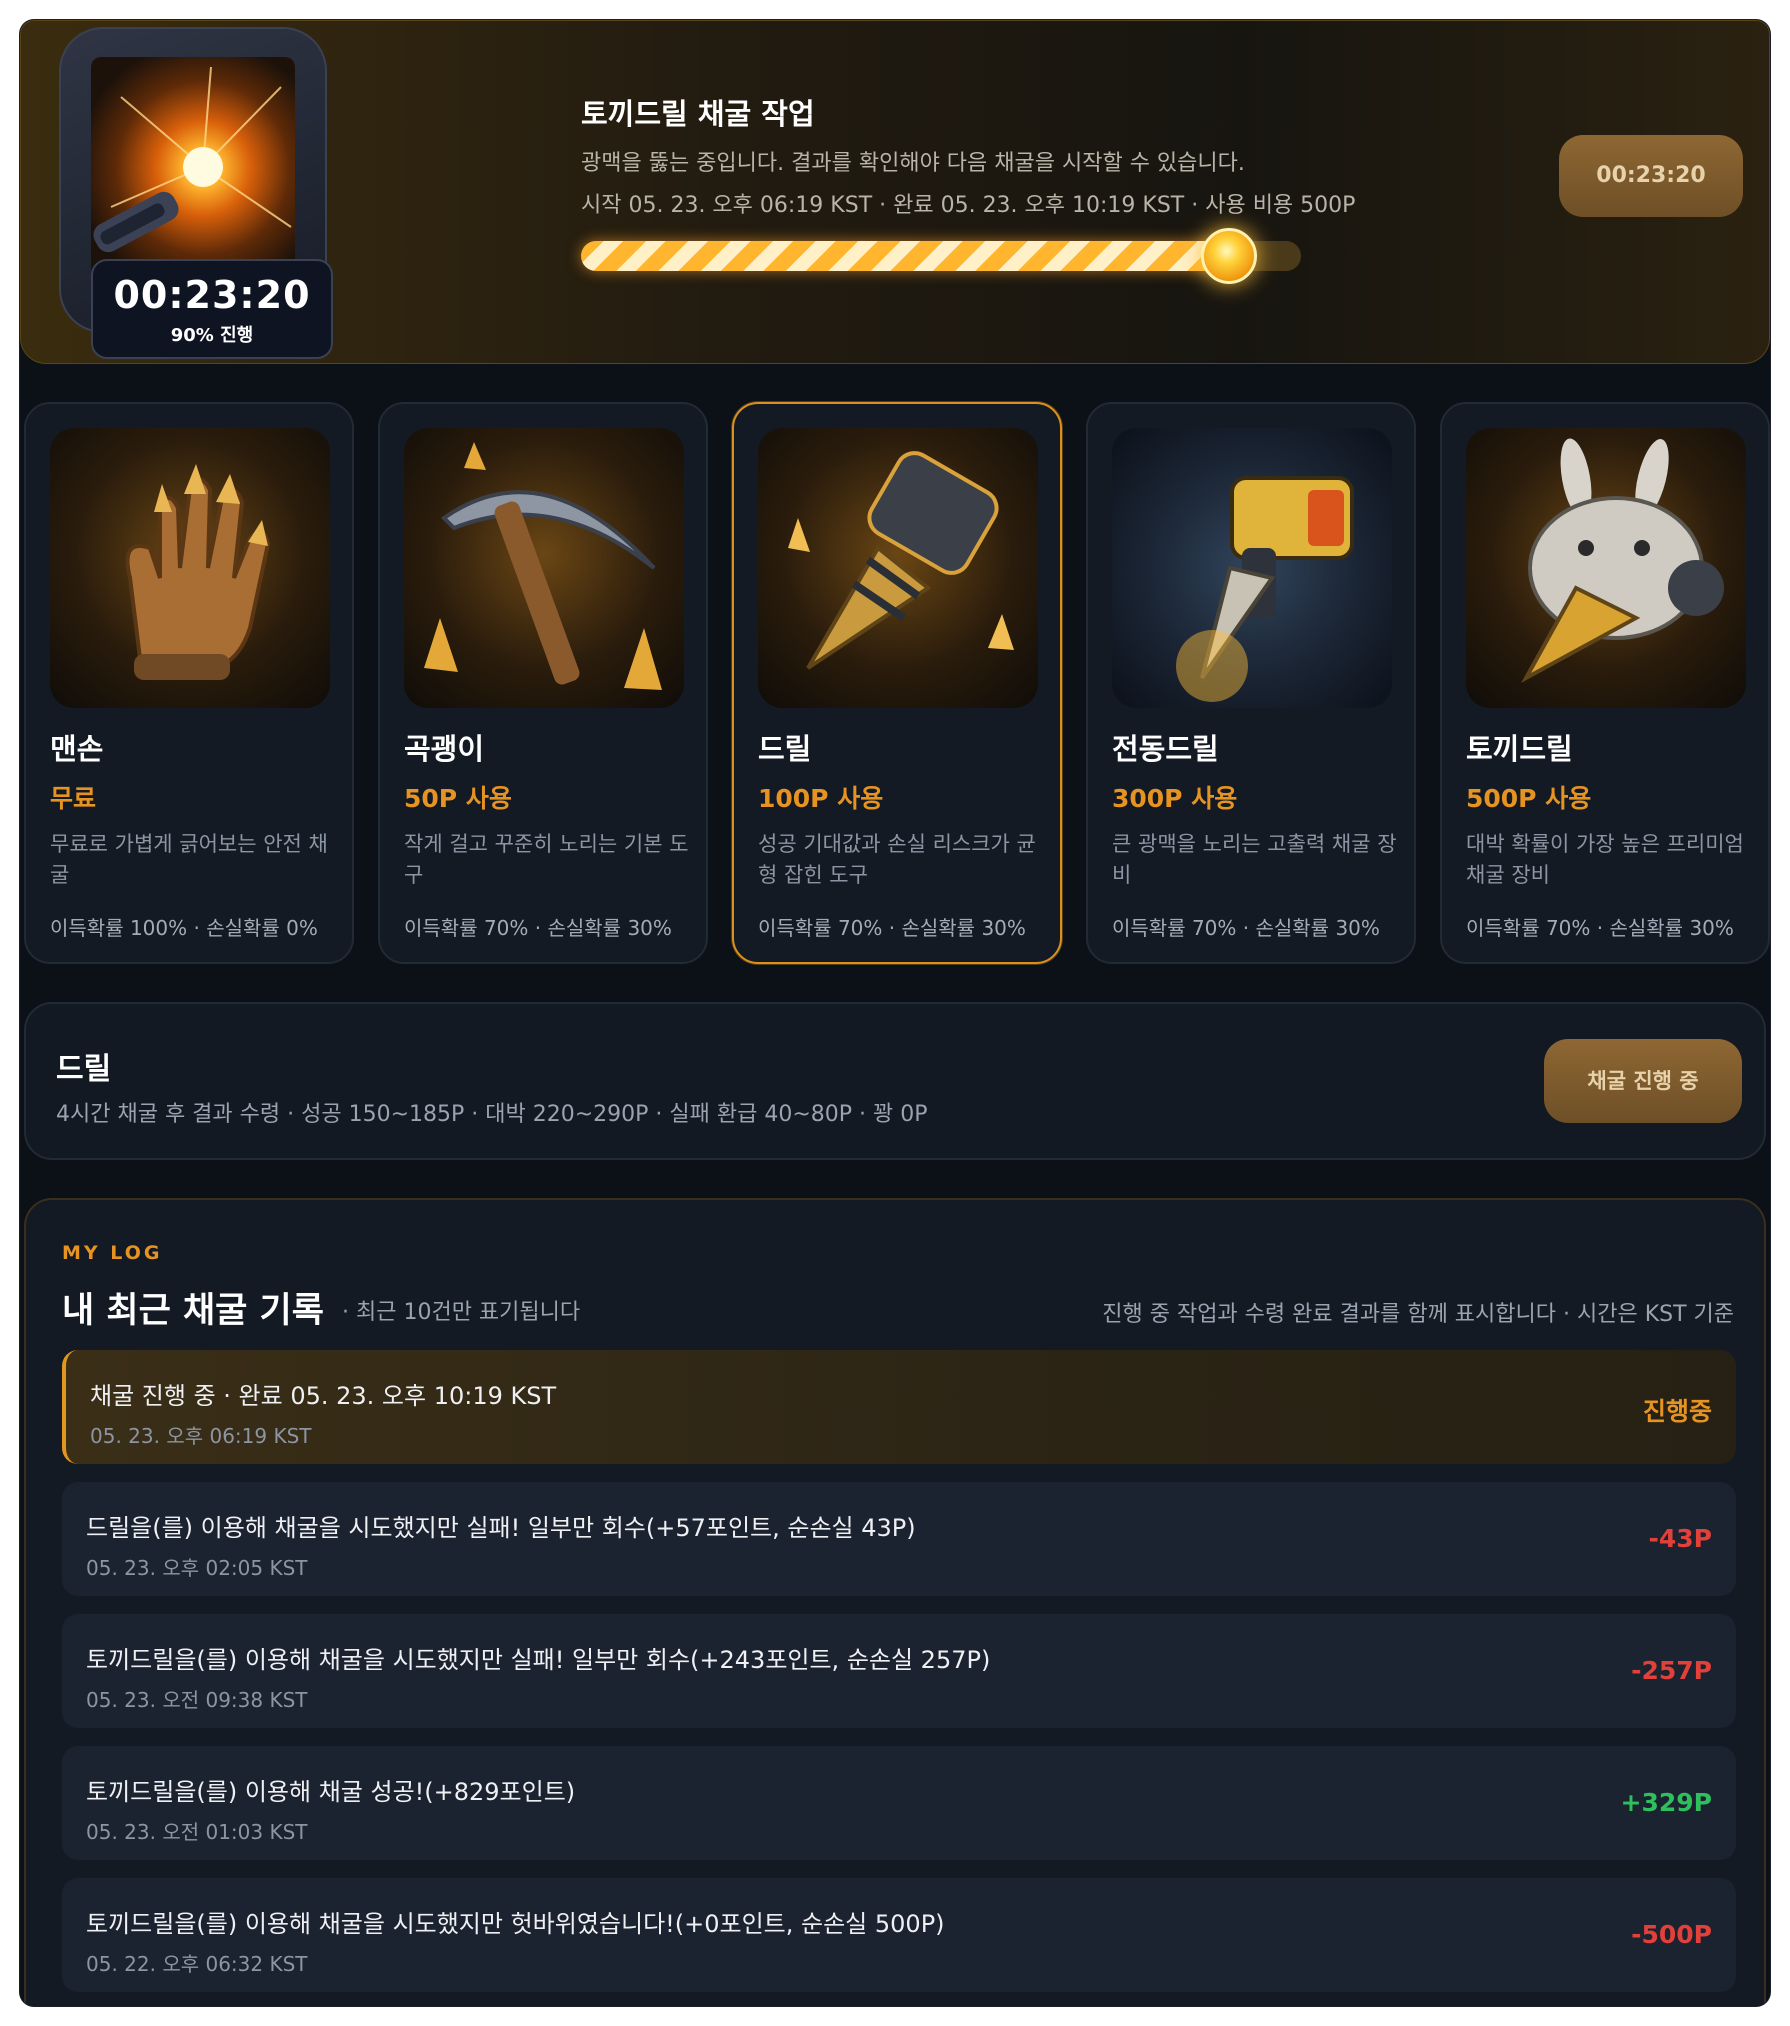  I want to click on log-right-note: 진행 중 작업과 수령 완료 결과를 함께 표시합니다 · 시간은 KST 기준, so click(1418, 1314).